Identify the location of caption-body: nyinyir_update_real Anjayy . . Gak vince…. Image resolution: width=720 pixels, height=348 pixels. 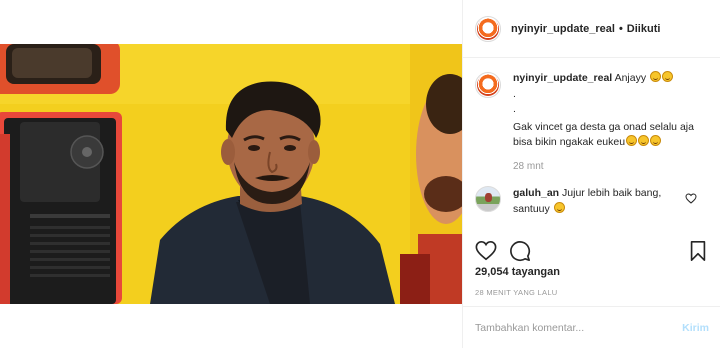
(611, 122).